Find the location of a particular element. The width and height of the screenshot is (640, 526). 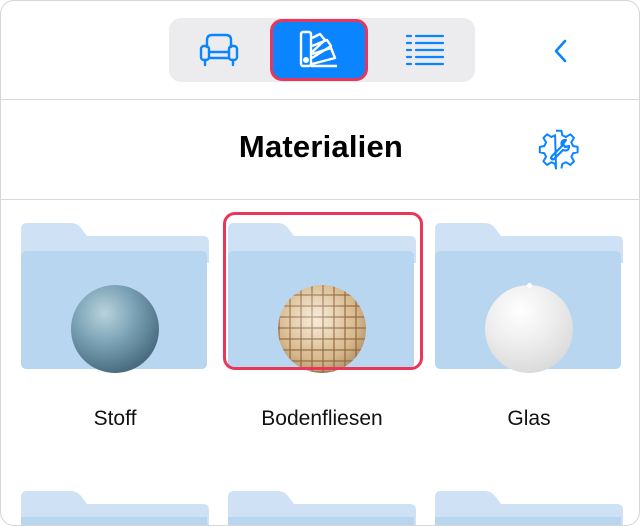

armchair-icon is located at coordinates (219, 50).